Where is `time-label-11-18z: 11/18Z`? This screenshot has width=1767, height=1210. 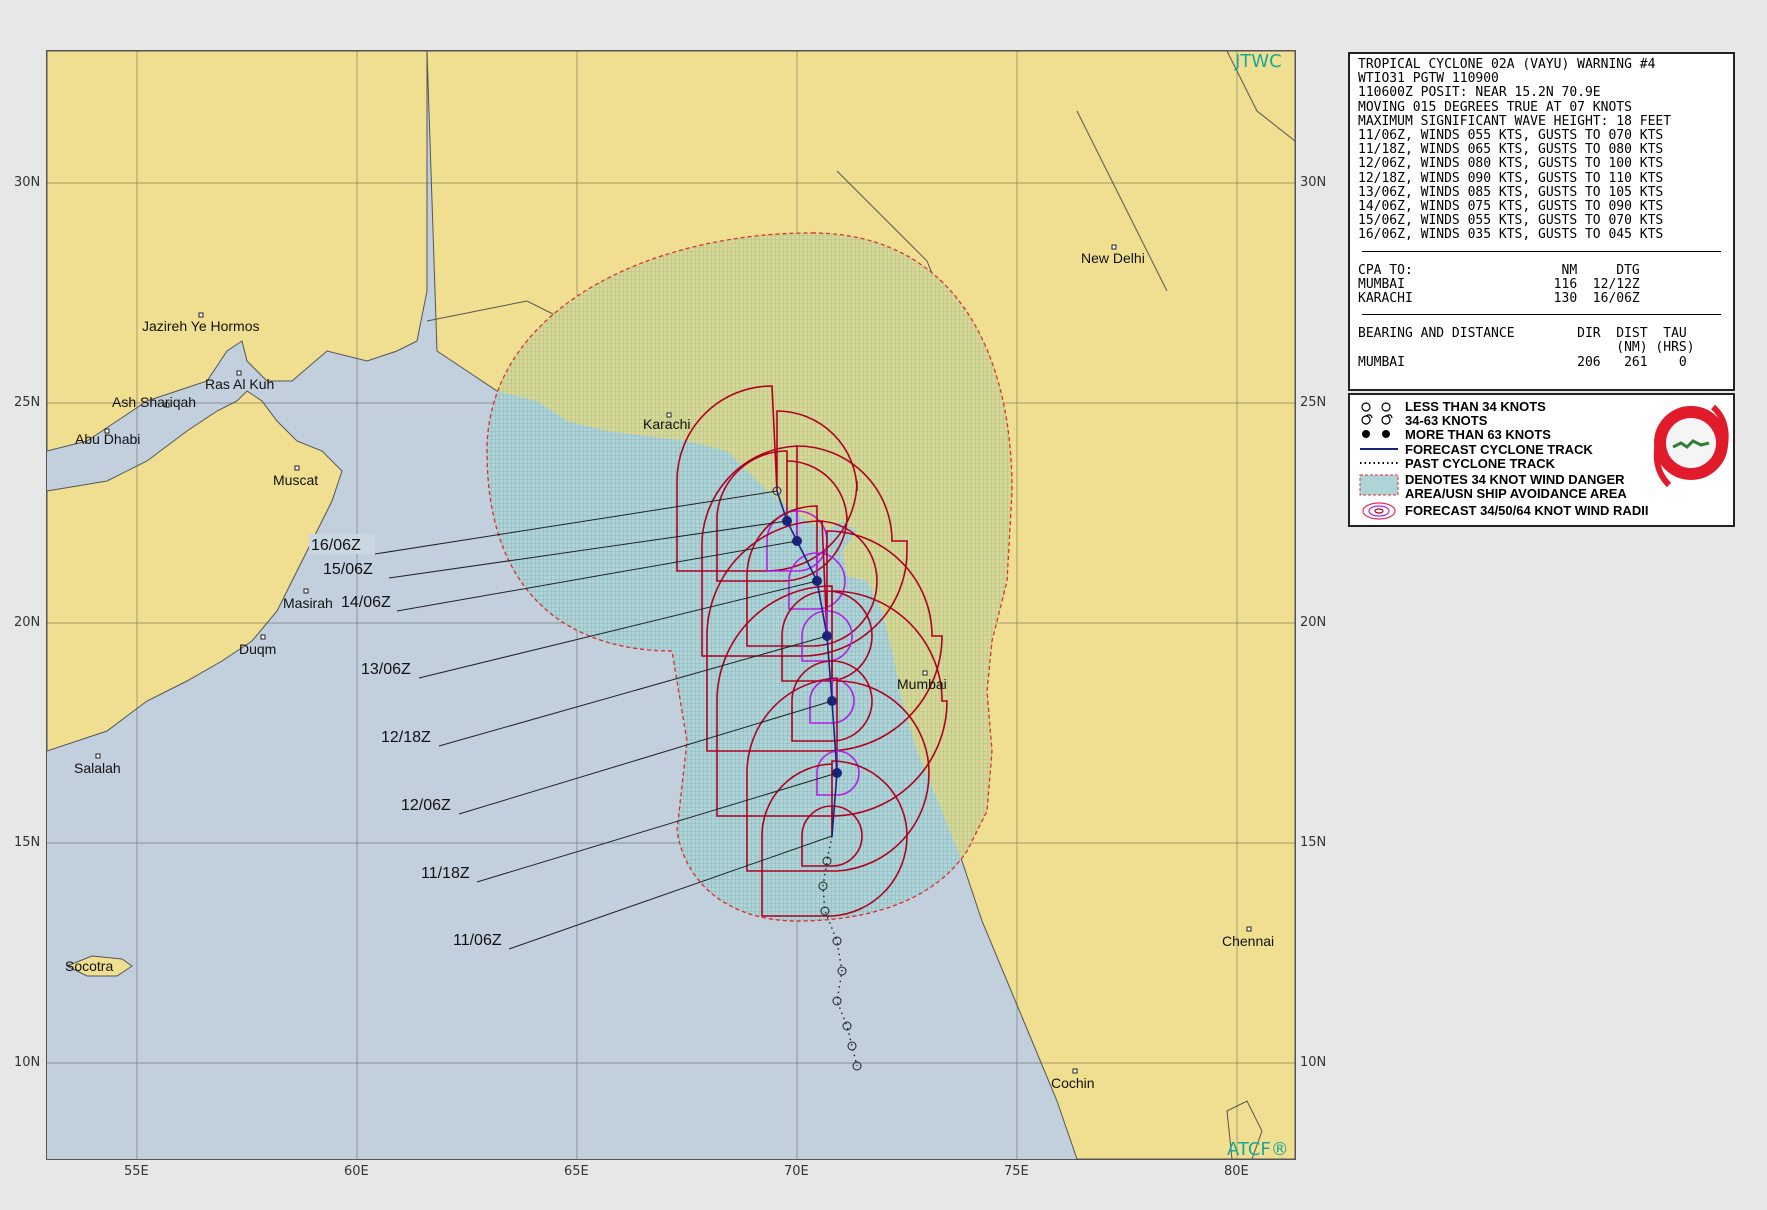
time-label-11-18z: 11/18Z is located at coordinates (445, 873).